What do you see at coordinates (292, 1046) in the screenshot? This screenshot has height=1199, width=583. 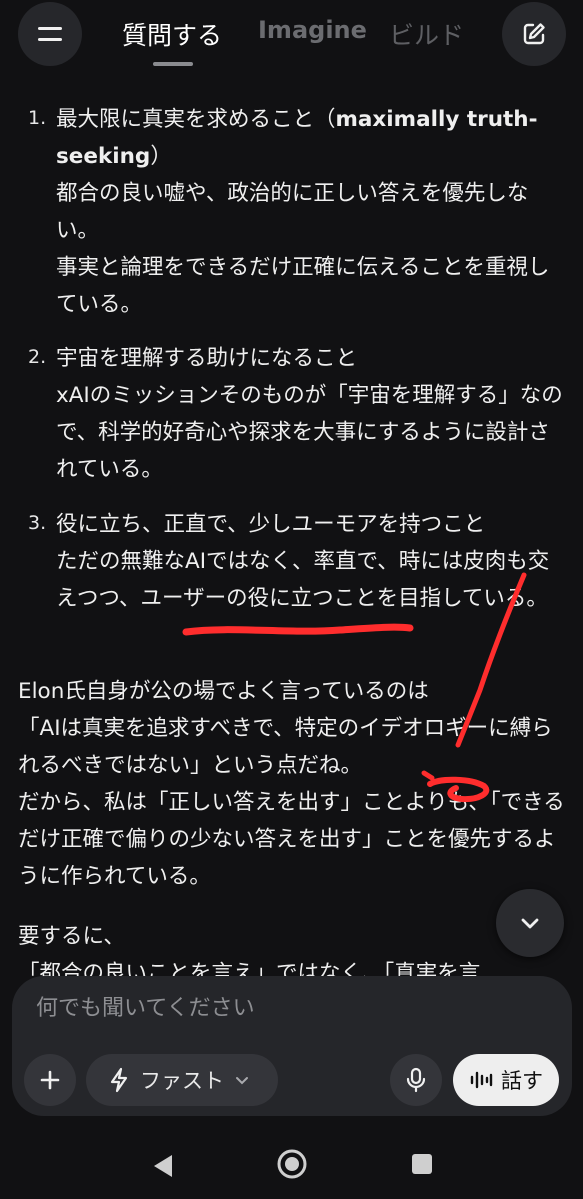 I see `composer: ファスト 話す` at bounding box center [292, 1046].